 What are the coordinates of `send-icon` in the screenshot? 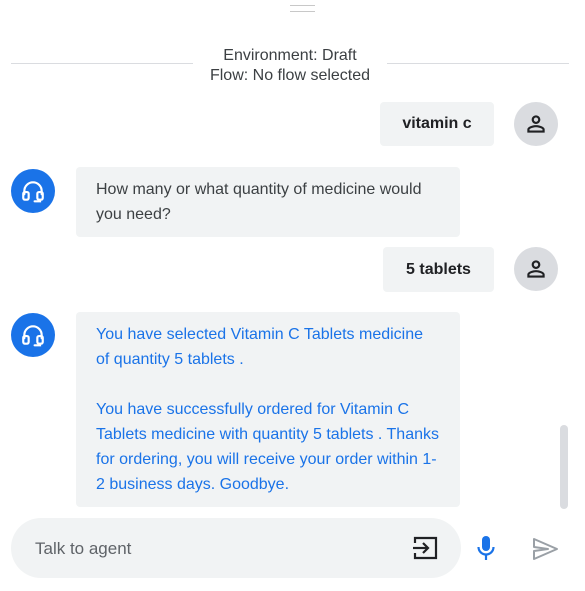 It's located at (545, 549).